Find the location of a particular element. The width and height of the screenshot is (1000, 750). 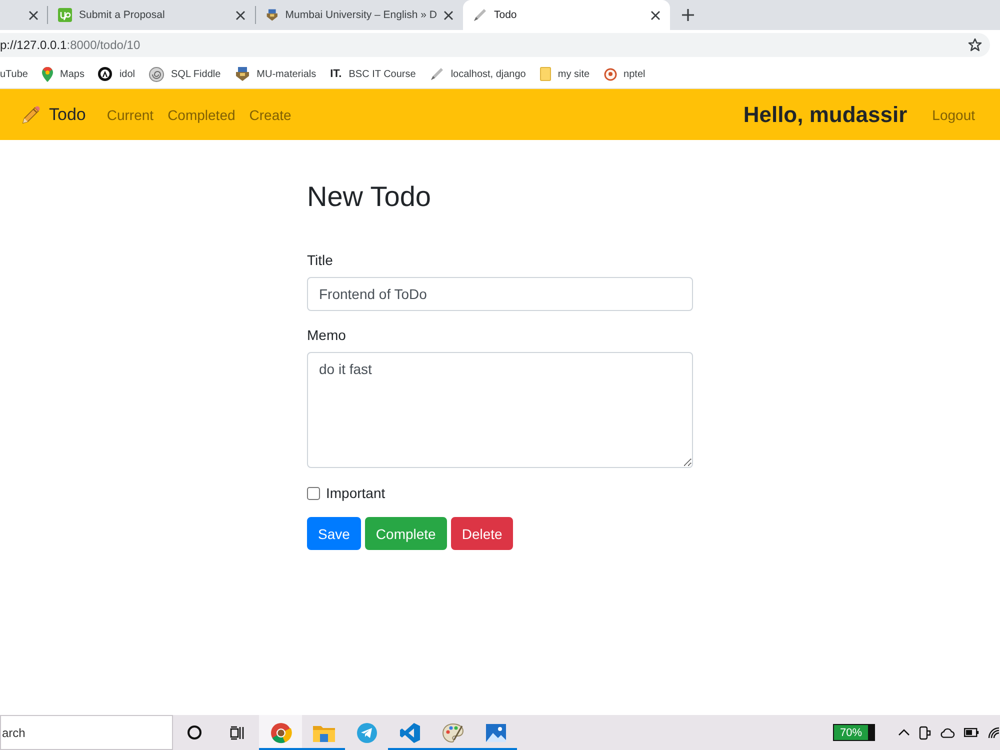

new-tab-icon is located at coordinates (688, 15).